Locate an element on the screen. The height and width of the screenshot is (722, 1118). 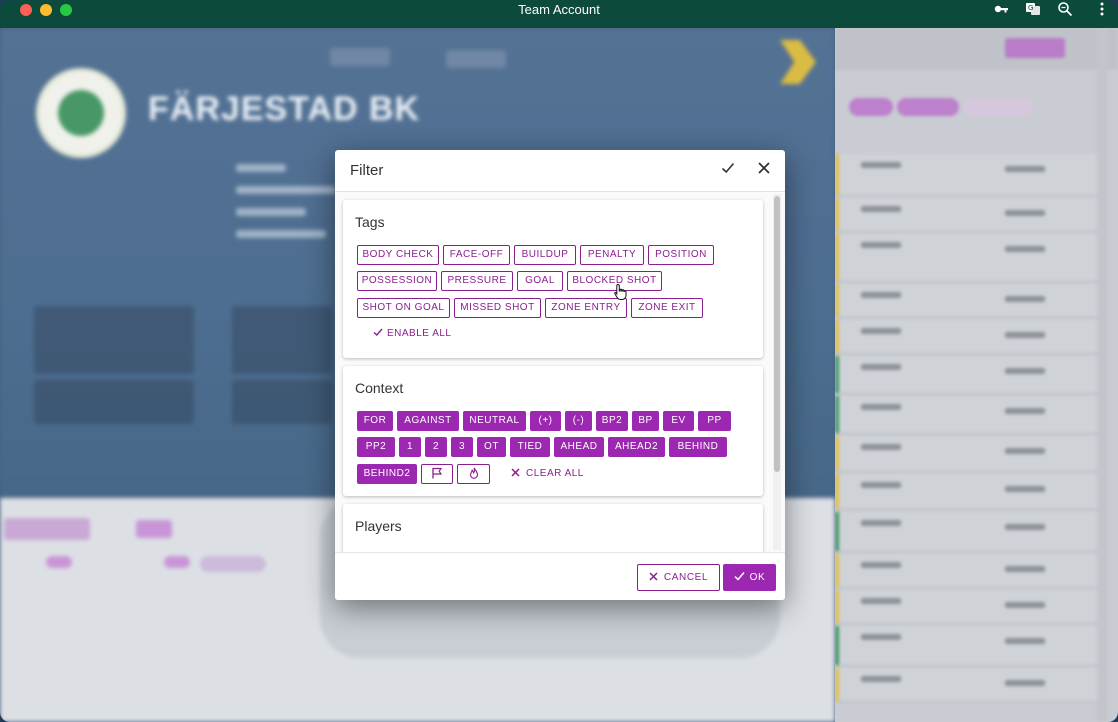
dialog-footer: CANCEL OK is located at coordinates (560, 576).